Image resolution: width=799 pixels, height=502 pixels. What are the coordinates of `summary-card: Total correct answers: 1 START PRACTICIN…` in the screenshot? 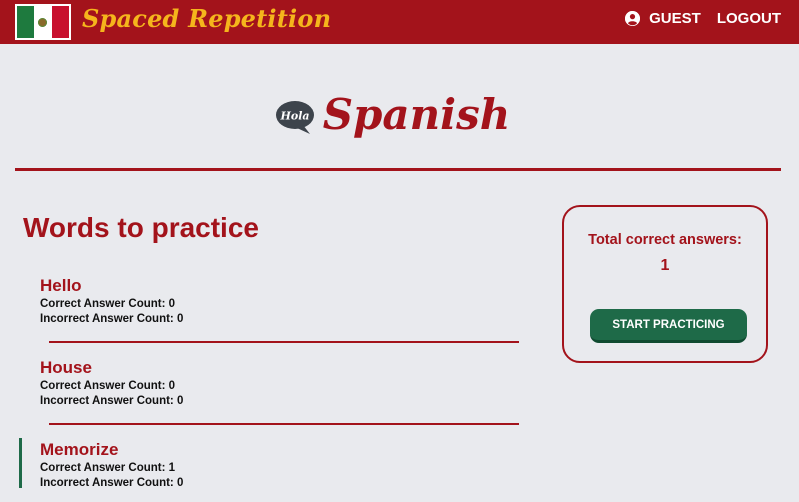 It's located at (665, 284).